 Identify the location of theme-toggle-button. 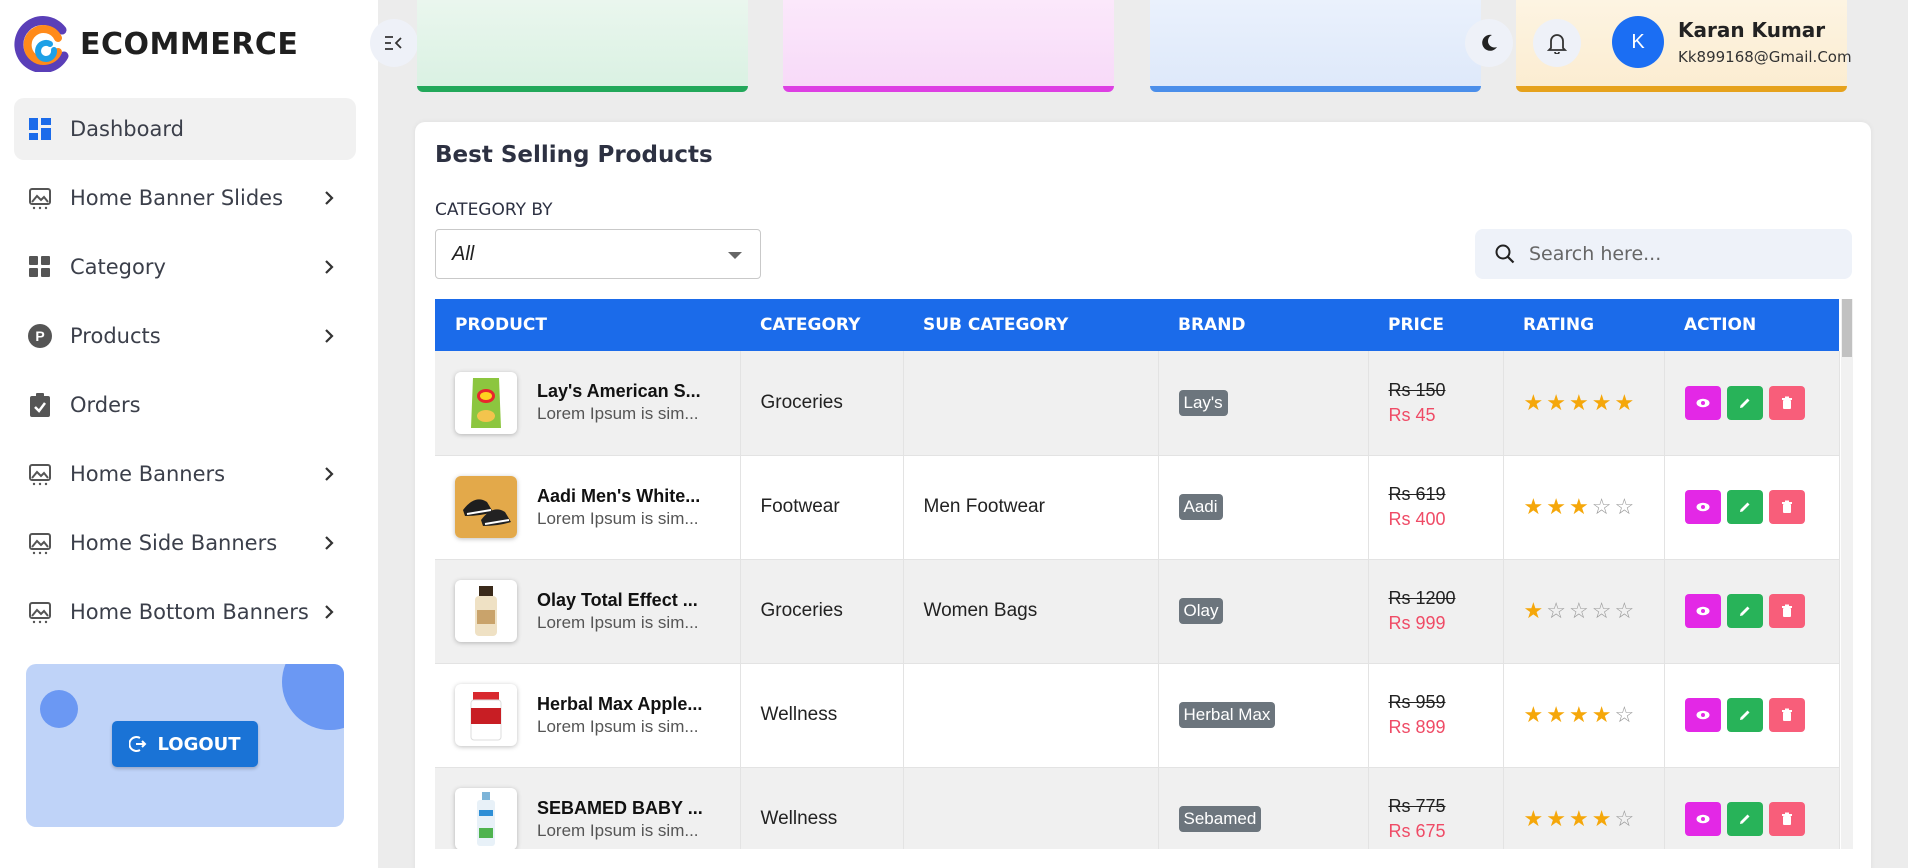
(1489, 43).